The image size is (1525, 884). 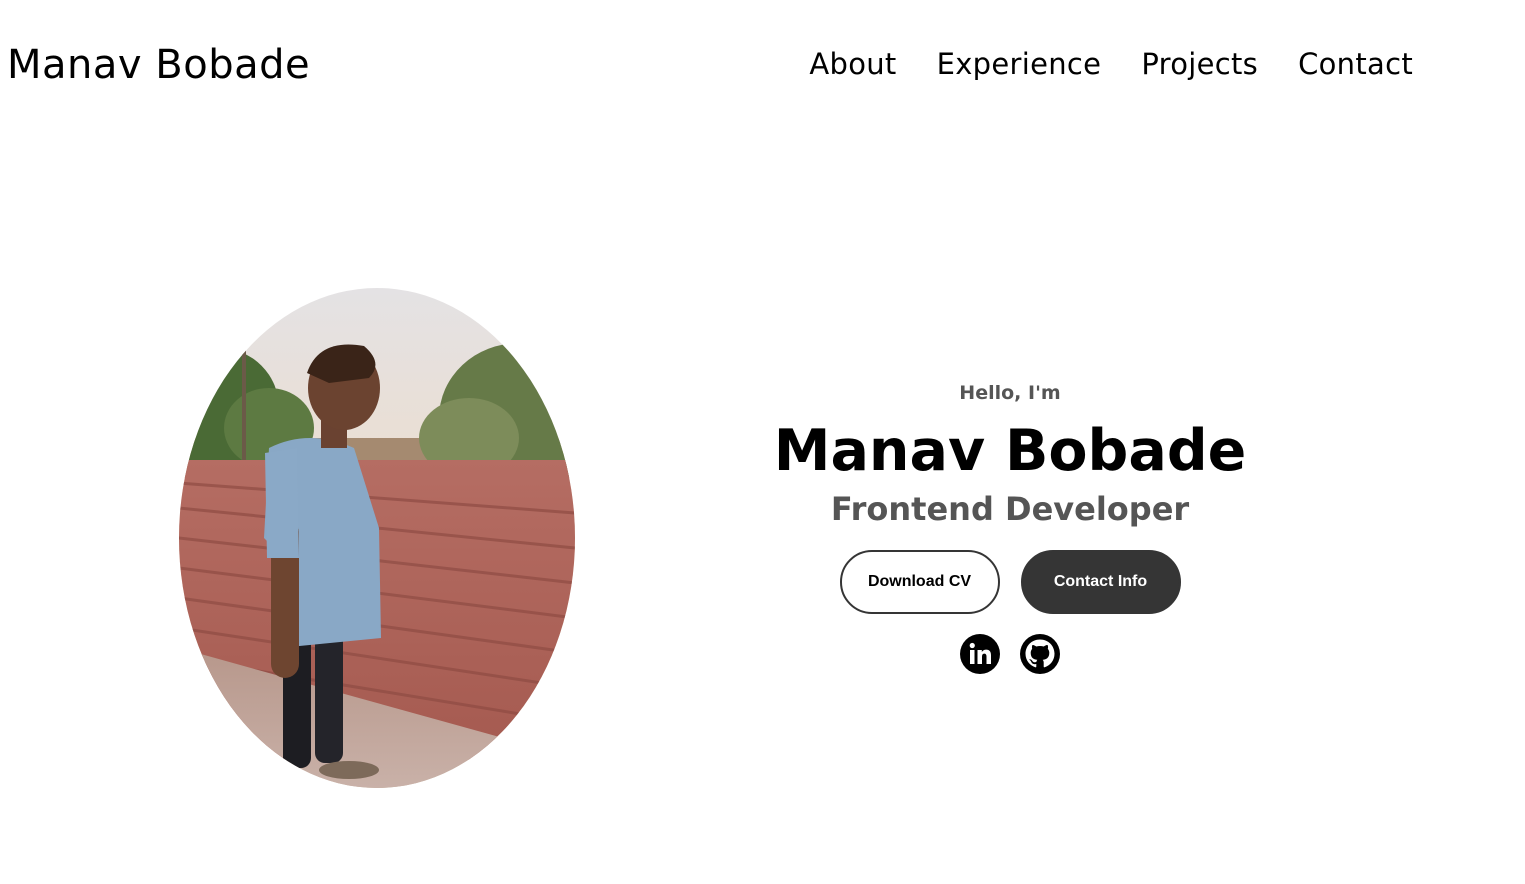 What do you see at coordinates (1040, 654) in the screenshot?
I see `github-icon` at bounding box center [1040, 654].